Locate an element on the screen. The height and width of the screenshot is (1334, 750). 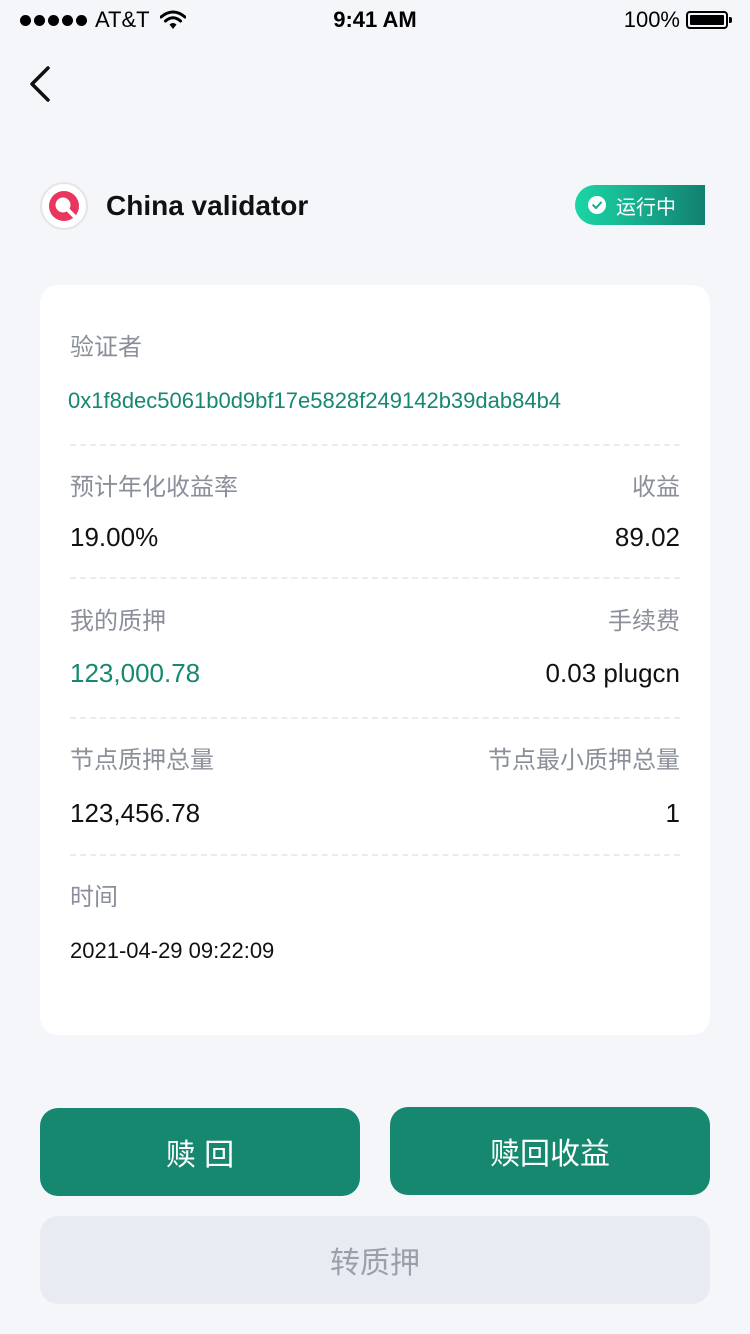
status-bar-right: 100% is located at coordinates (677, 20).